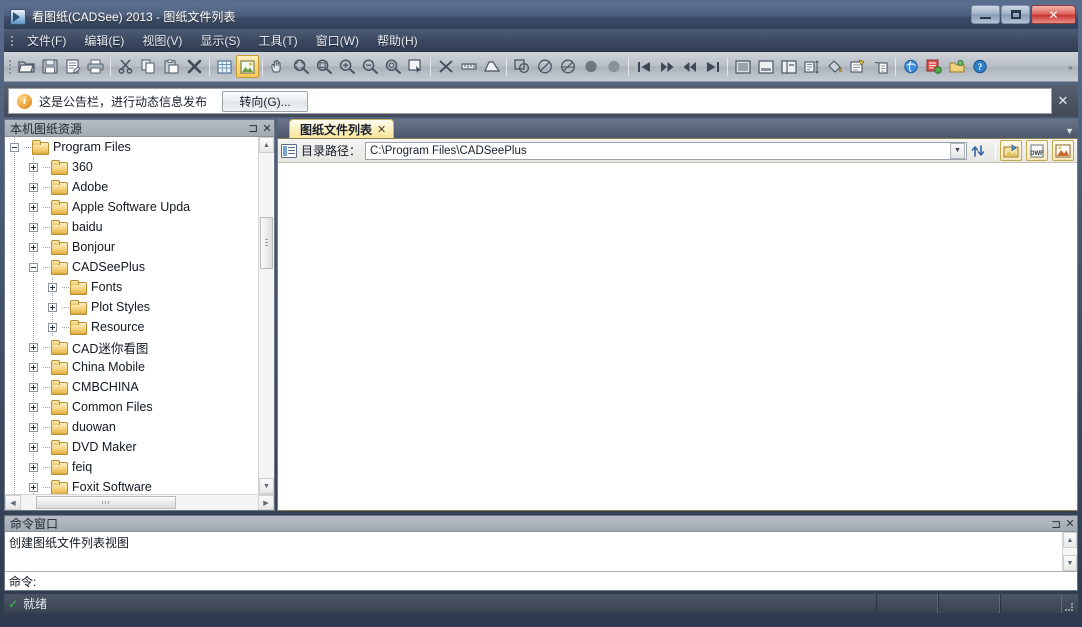  Describe the element at coordinates (1070, 523) in the screenshot. I see `close-icon: ✕` at that location.